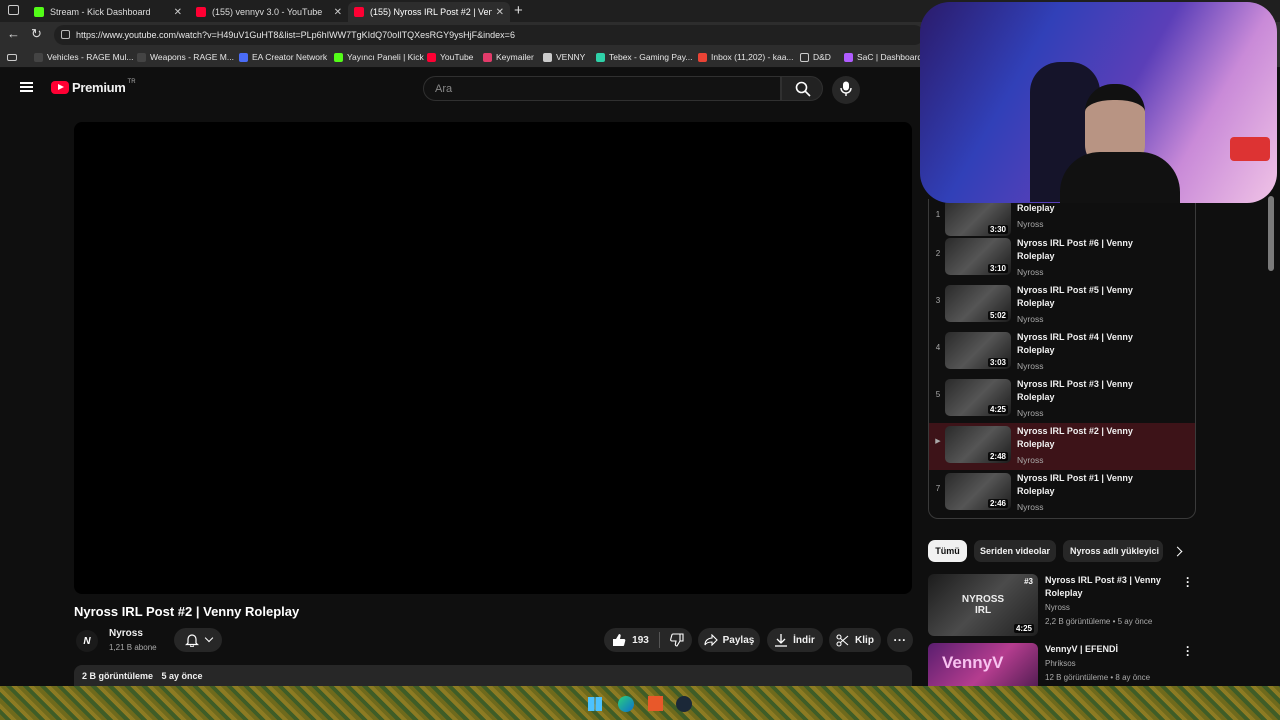 The height and width of the screenshot is (720, 1280). Describe the element at coordinates (493, 675) in the screenshot. I see `description-box: 2 B görüntüleme 5 ay önce` at that location.